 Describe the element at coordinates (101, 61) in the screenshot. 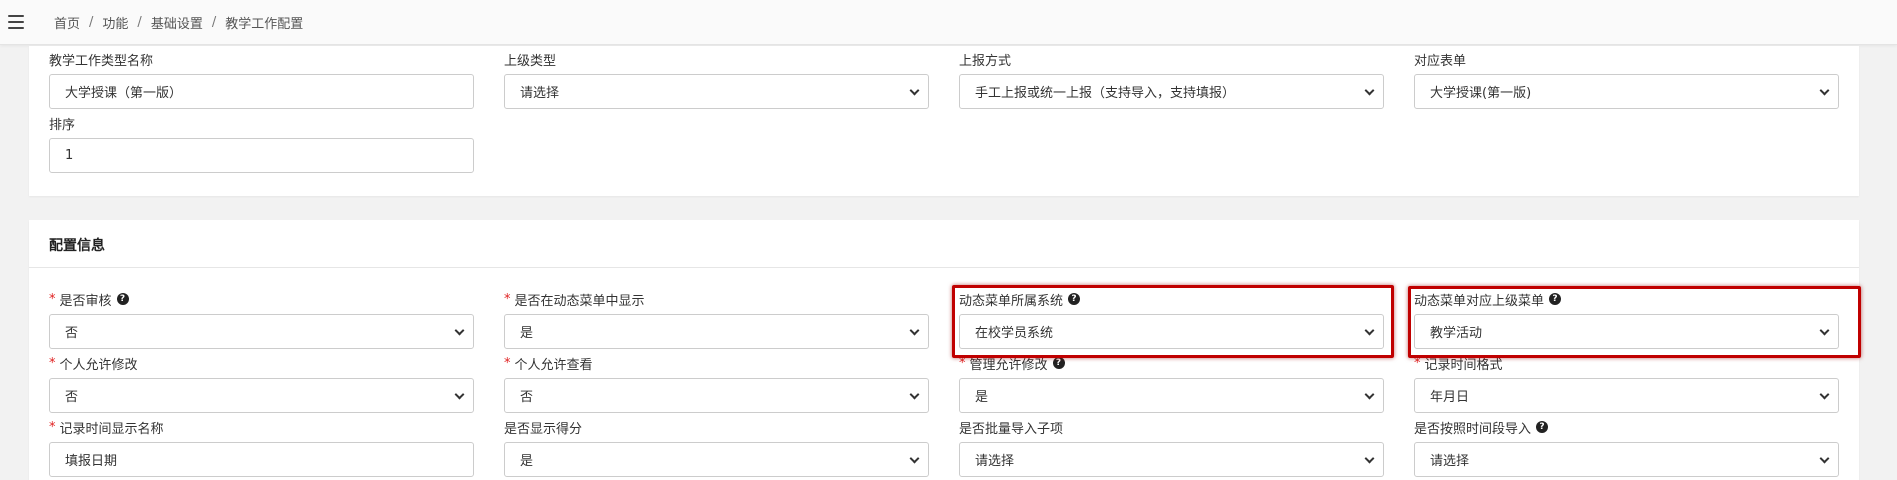

I see `type-name-label: 教学工作类型名称` at that location.